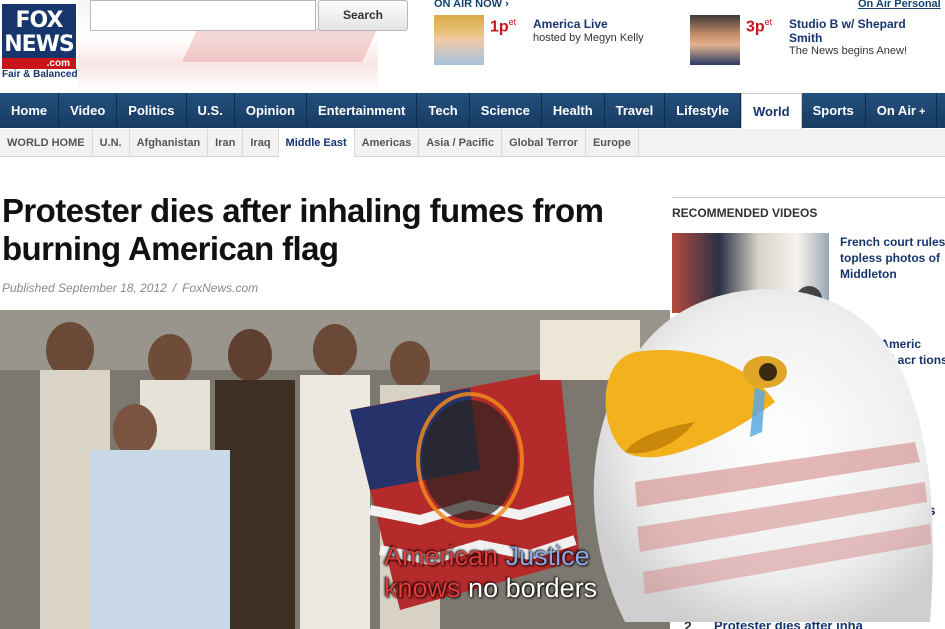  I want to click on show-time: 3pet, so click(759, 26).